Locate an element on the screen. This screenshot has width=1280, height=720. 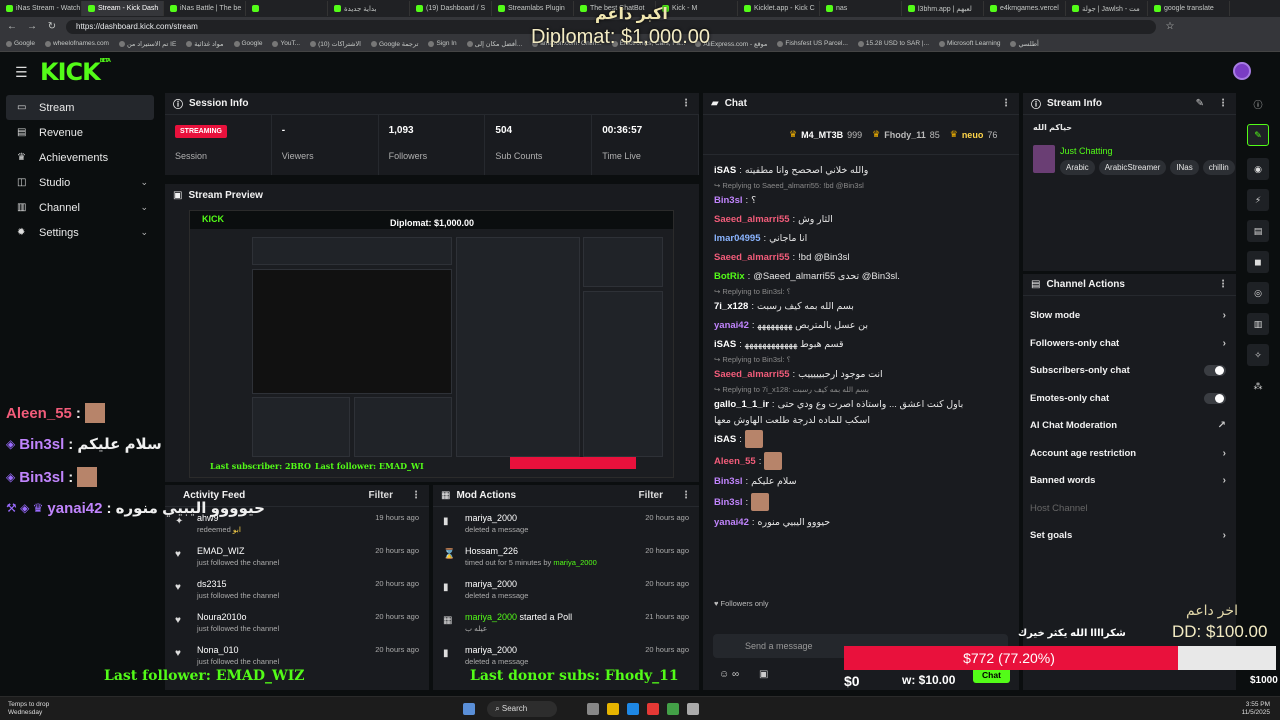
bookmark-item: تم الاستيراد من IE is located at coordinates (147, 44).